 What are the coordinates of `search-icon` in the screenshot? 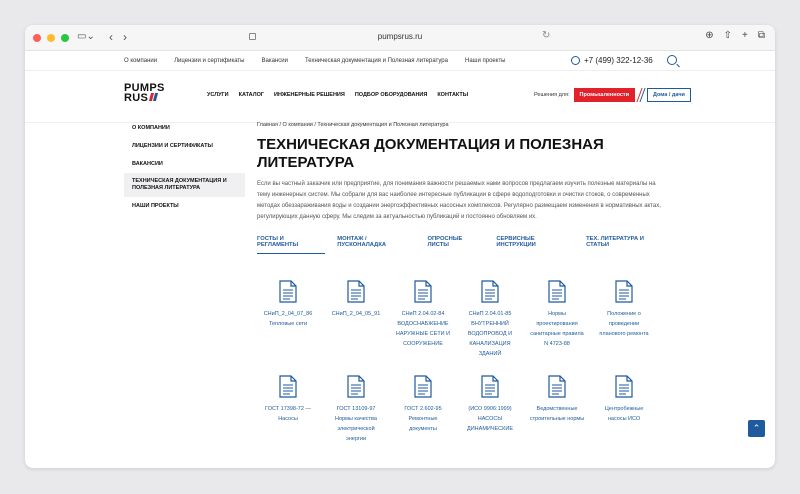 It's located at (672, 60).